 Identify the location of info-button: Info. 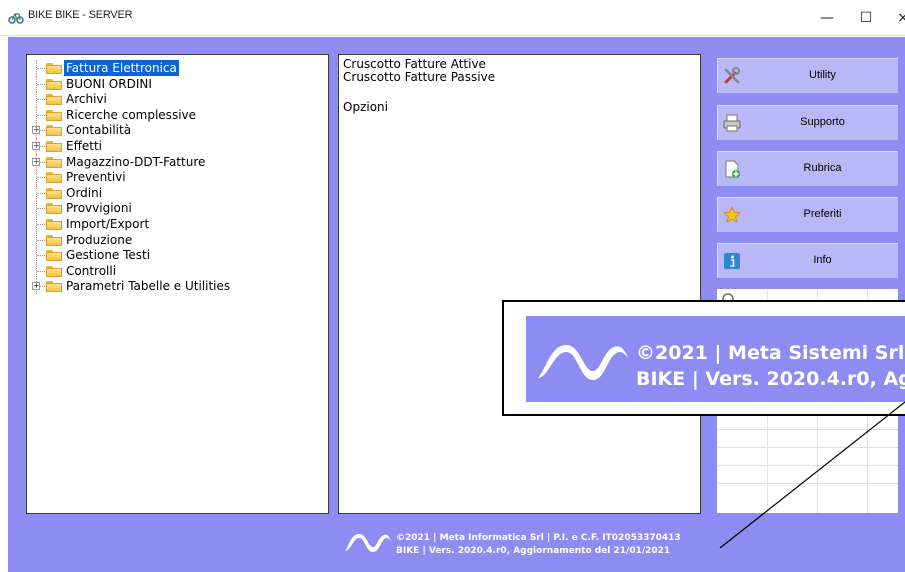
(807, 260).